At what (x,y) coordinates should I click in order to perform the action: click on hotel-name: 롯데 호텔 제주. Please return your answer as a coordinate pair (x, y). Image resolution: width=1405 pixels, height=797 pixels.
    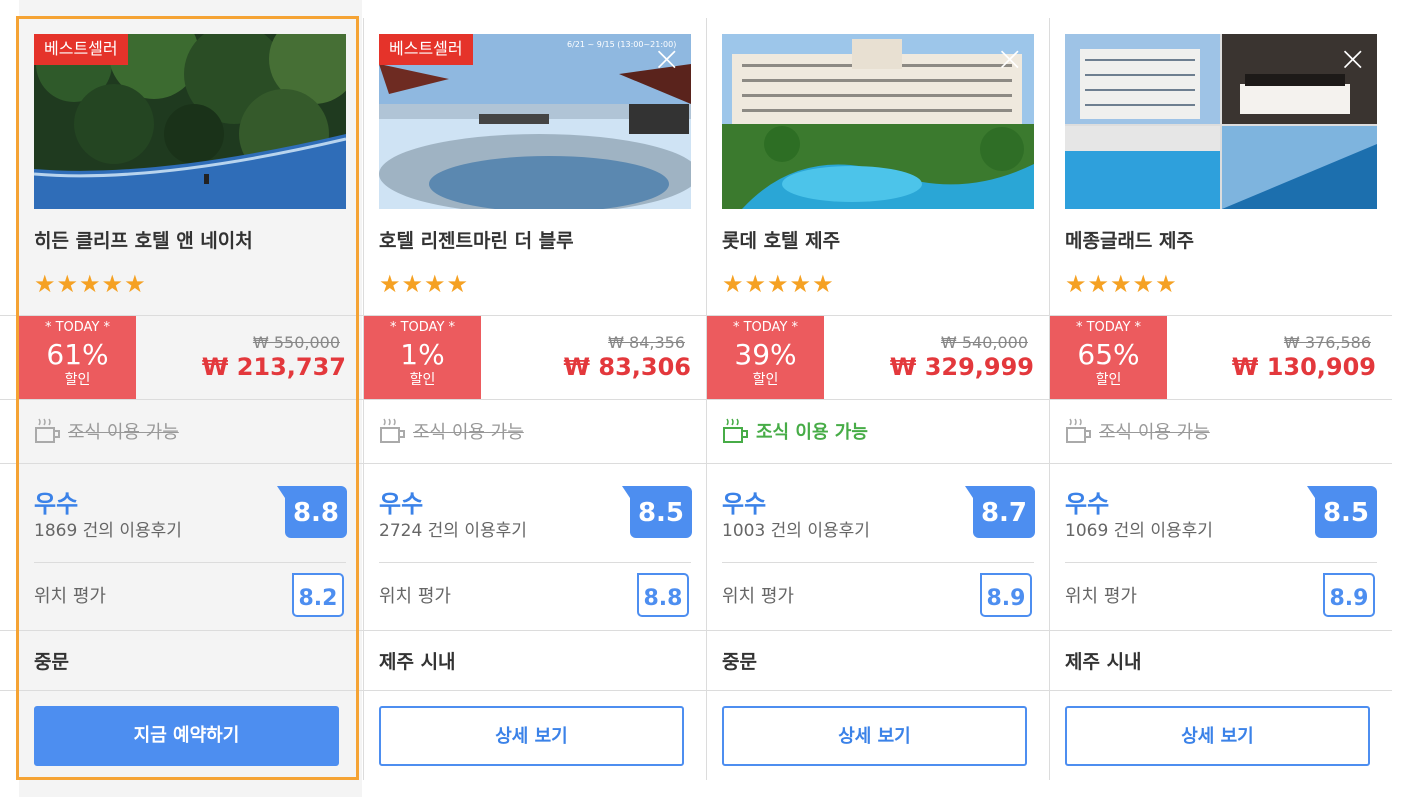
    Looking at the image, I should click on (781, 239).